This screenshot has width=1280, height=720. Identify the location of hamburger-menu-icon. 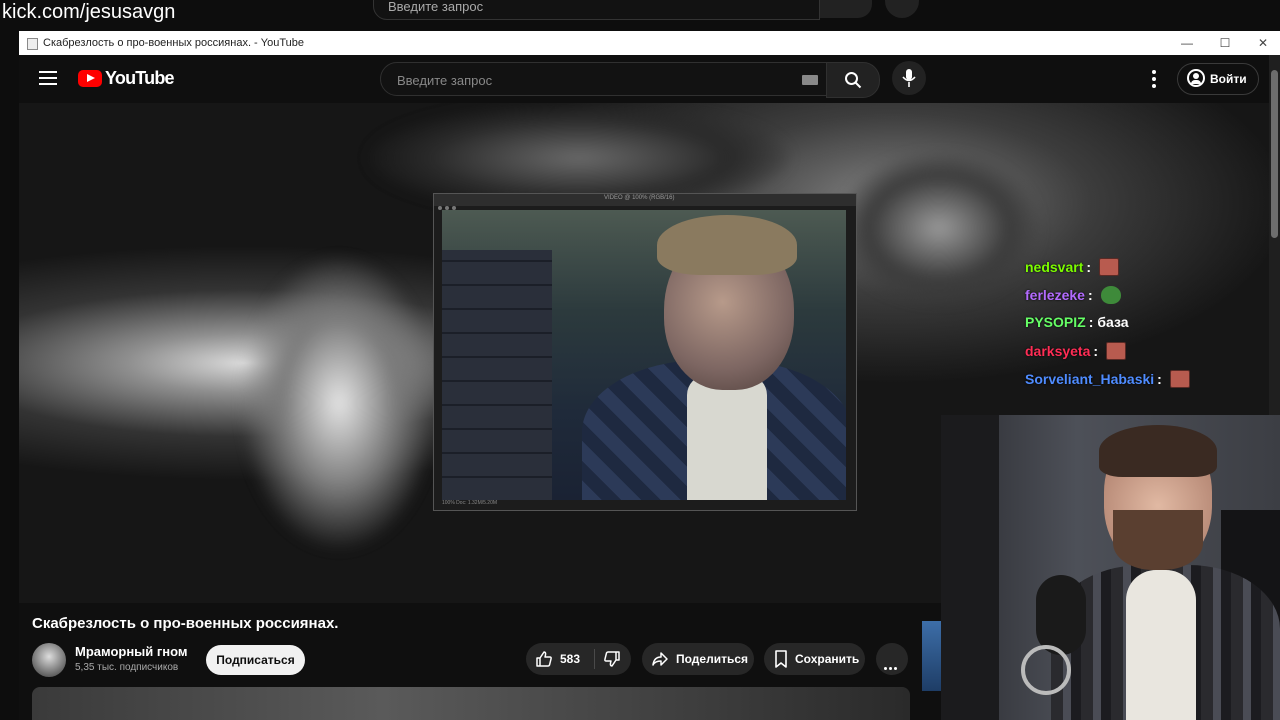
(48, 78).